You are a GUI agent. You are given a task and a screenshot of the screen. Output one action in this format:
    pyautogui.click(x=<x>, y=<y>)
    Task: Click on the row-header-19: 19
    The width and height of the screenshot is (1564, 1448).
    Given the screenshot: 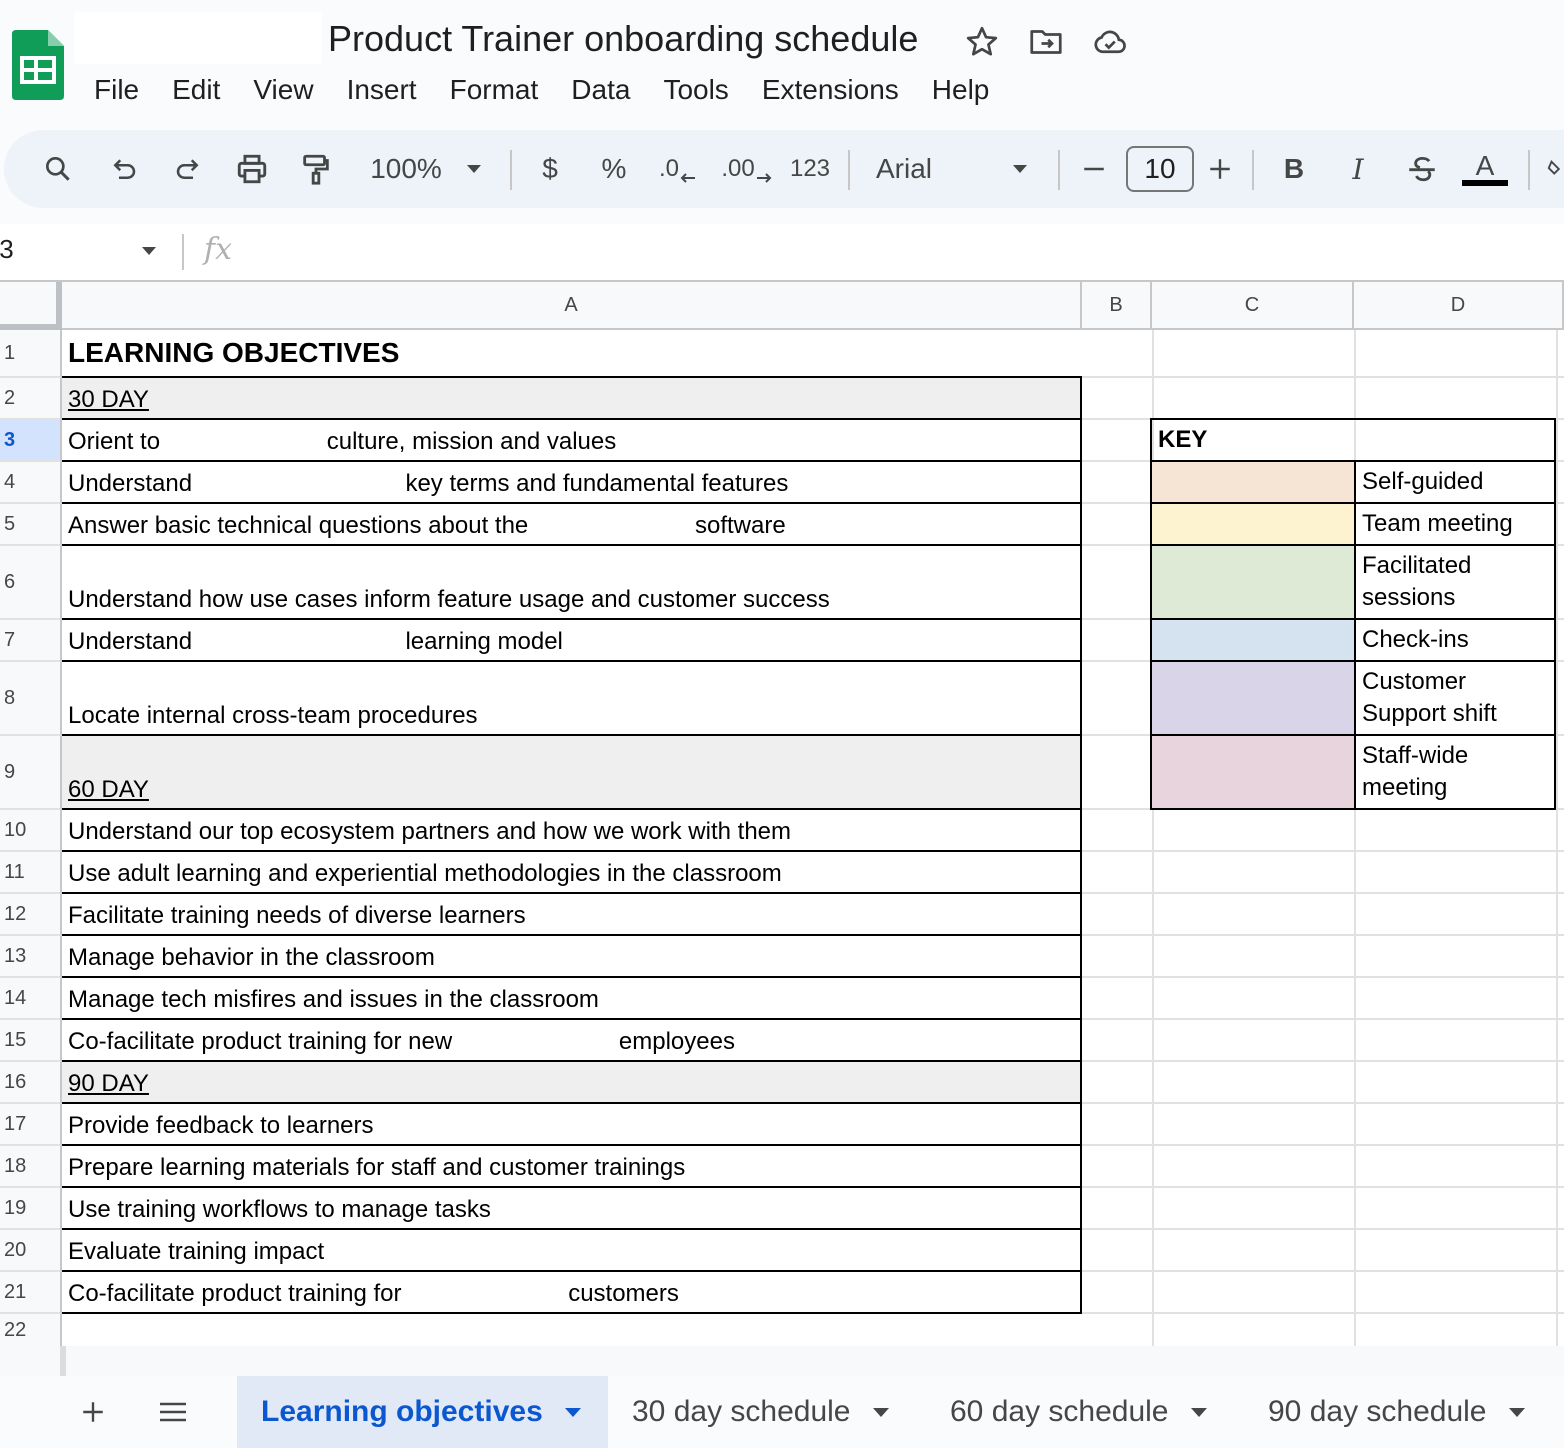 What is the action you would take?
    pyautogui.click(x=31, y=1209)
    